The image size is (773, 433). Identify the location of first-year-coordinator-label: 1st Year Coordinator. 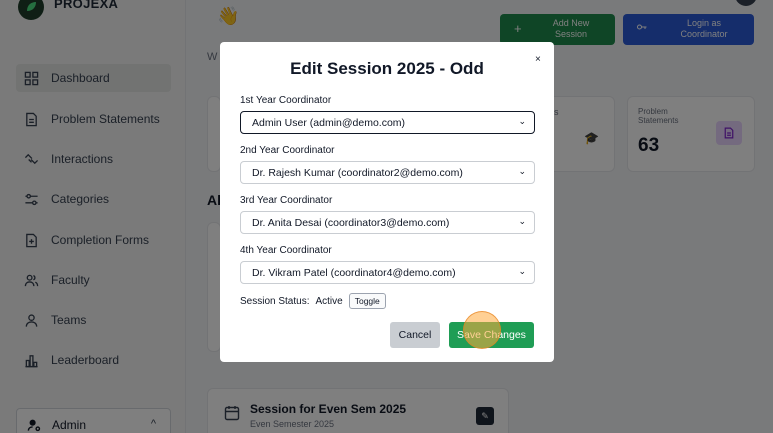
(286, 100).